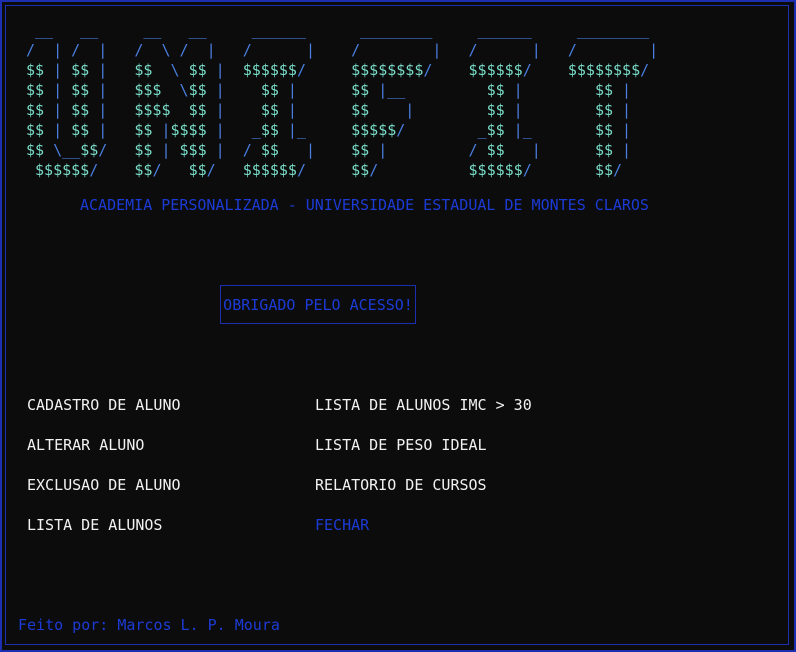 This screenshot has width=796, height=652. What do you see at coordinates (423, 405) in the screenshot?
I see `menu-item-lista-imc: LISTA DE ALUNOS IMC > 30` at bounding box center [423, 405].